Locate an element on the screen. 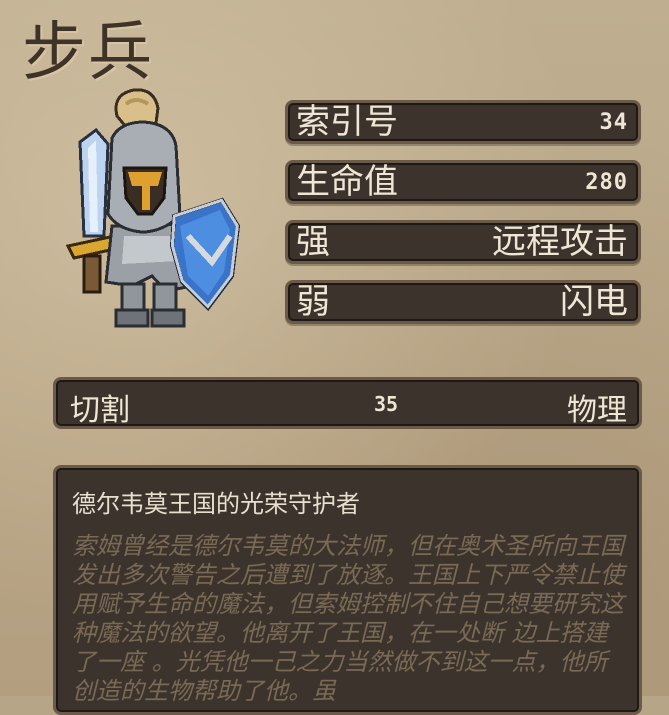  stat-weak-value: 闪电 is located at coordinates (594, 302).